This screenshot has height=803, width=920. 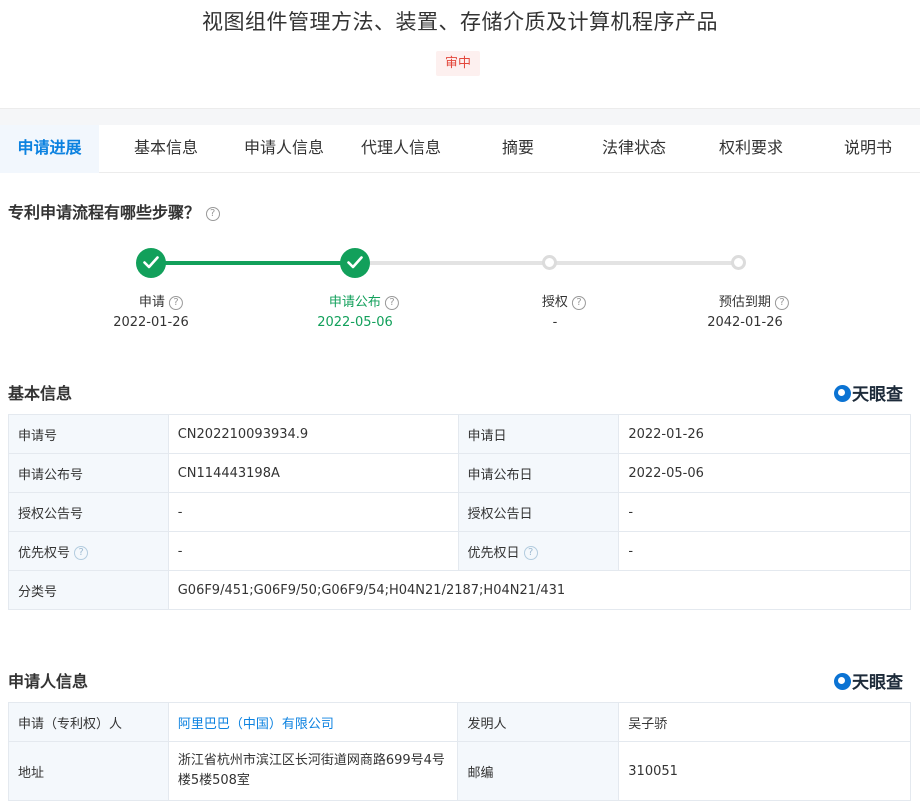 What do you see at coordinates (764, 434) in the screenshot?
I see `field-value: 2022-01-26` at bounding box center [764, 434].